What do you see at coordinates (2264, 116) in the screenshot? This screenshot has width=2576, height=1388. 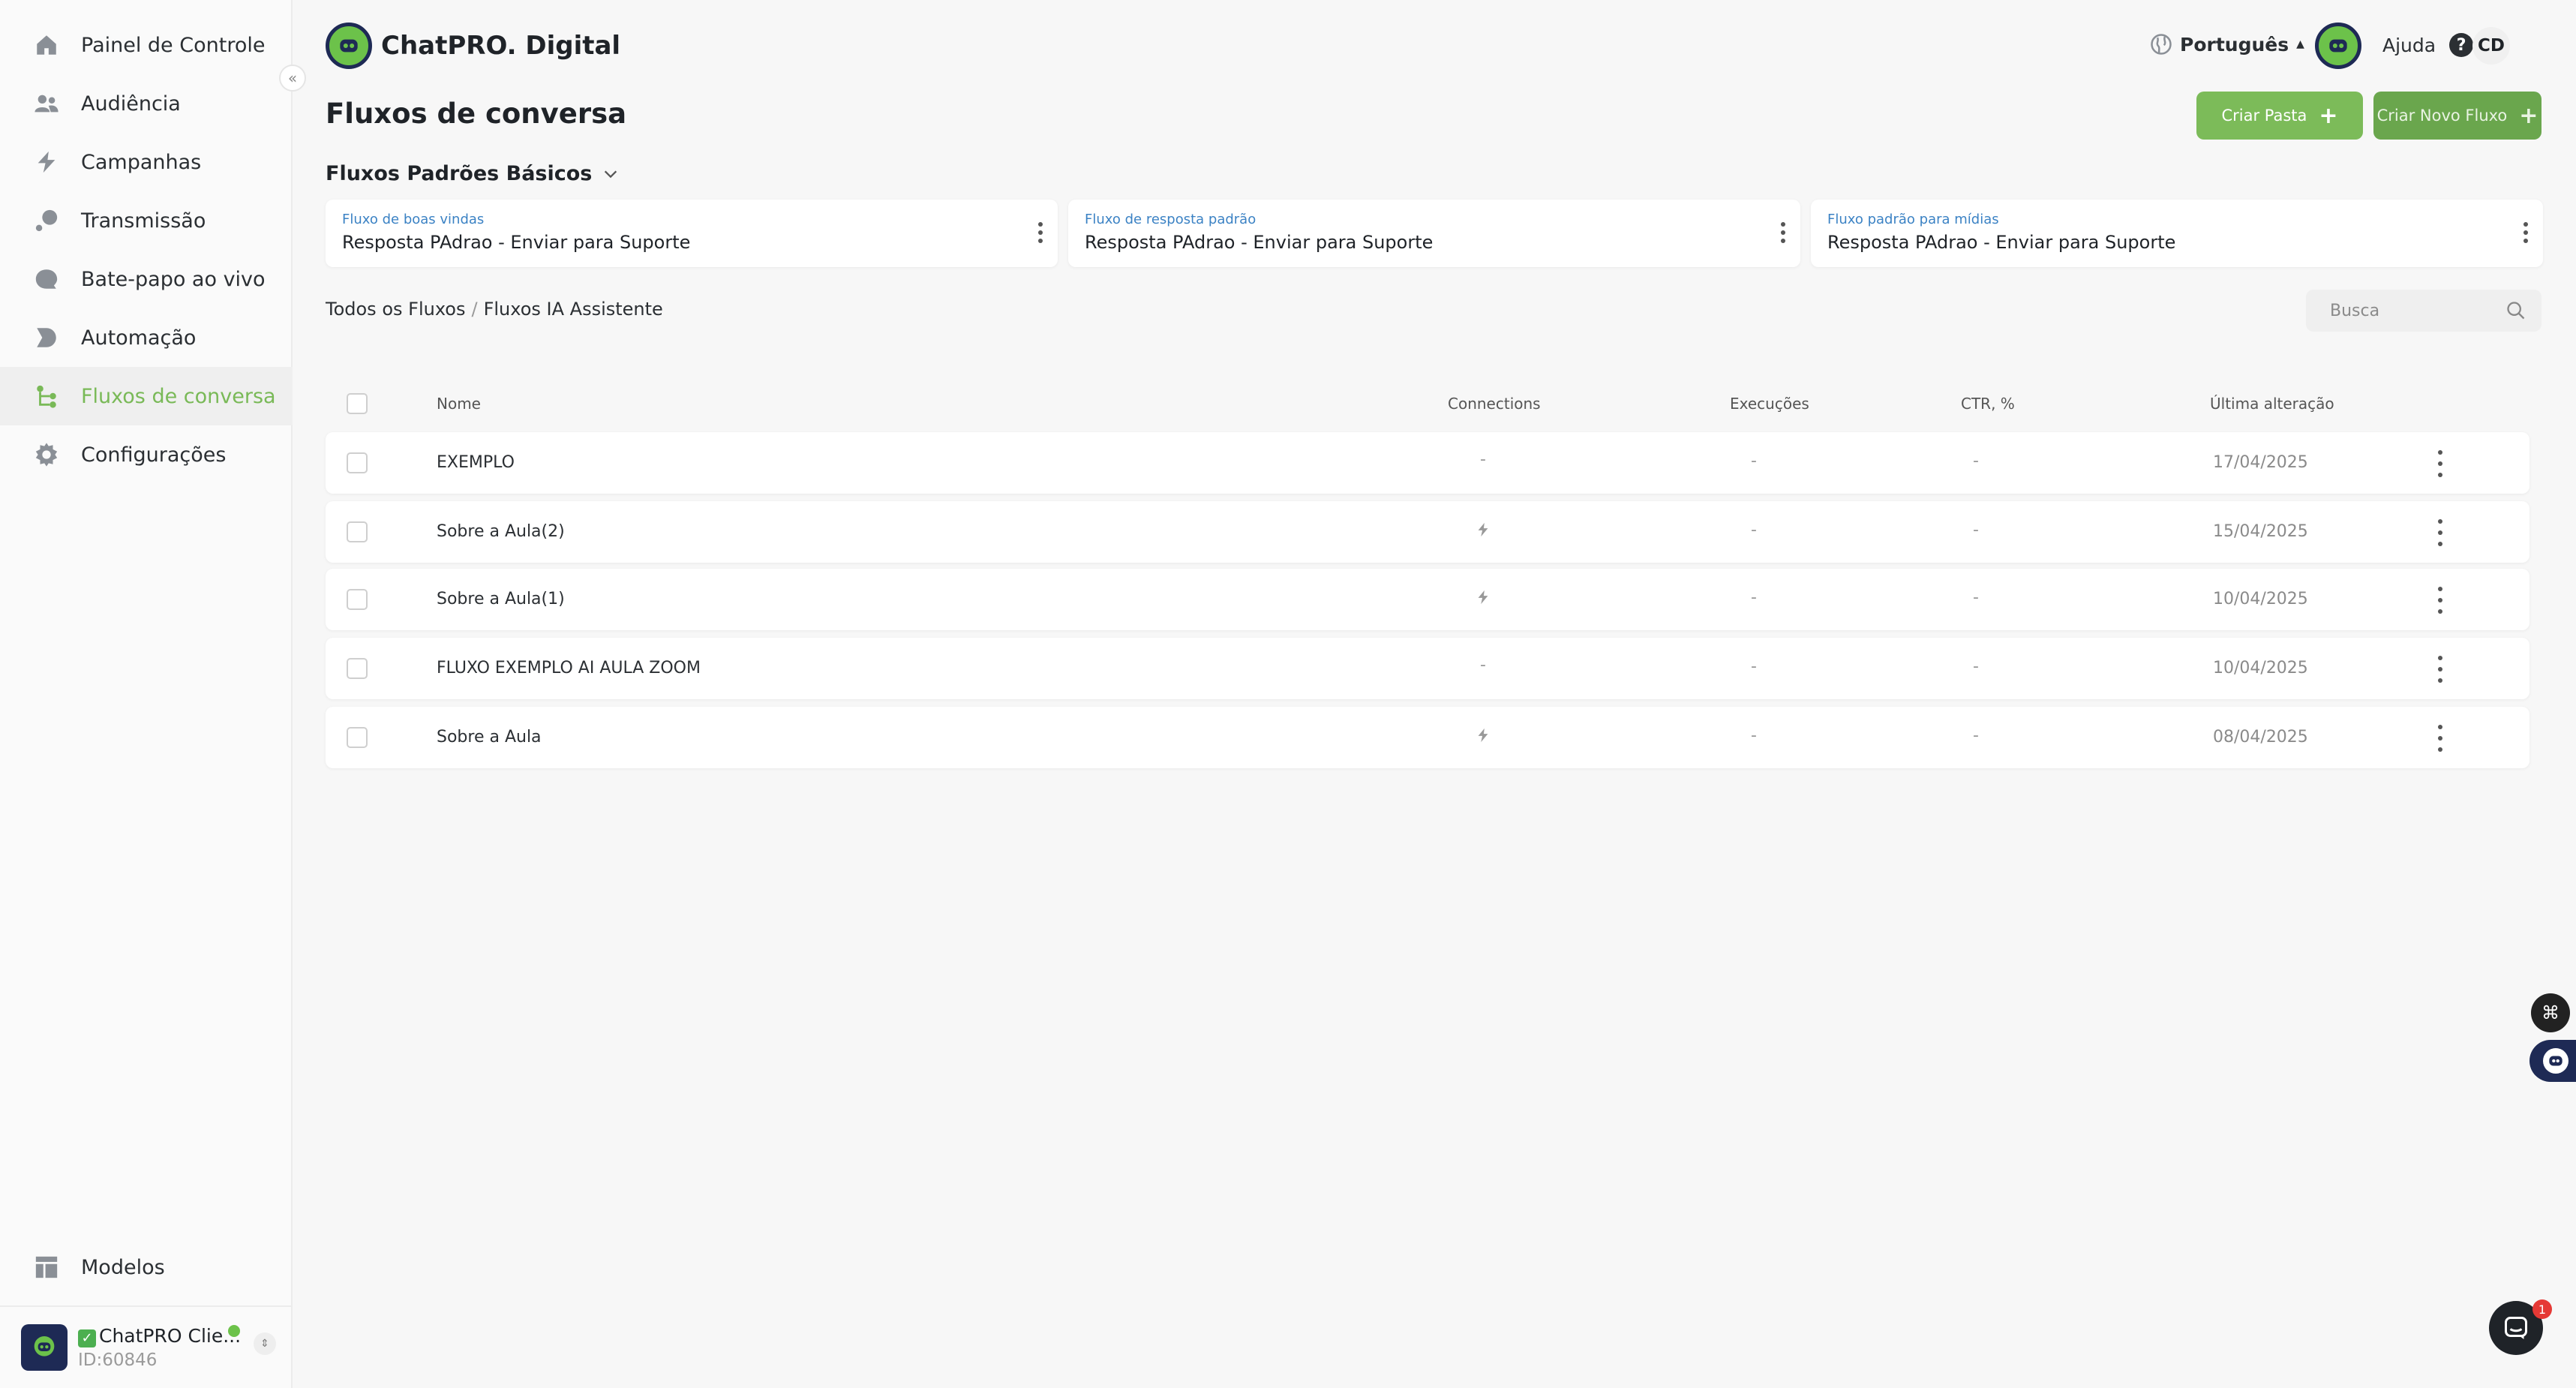 I see `create-folder-label: Criar Pasta` at bounding box center [2264, 116].